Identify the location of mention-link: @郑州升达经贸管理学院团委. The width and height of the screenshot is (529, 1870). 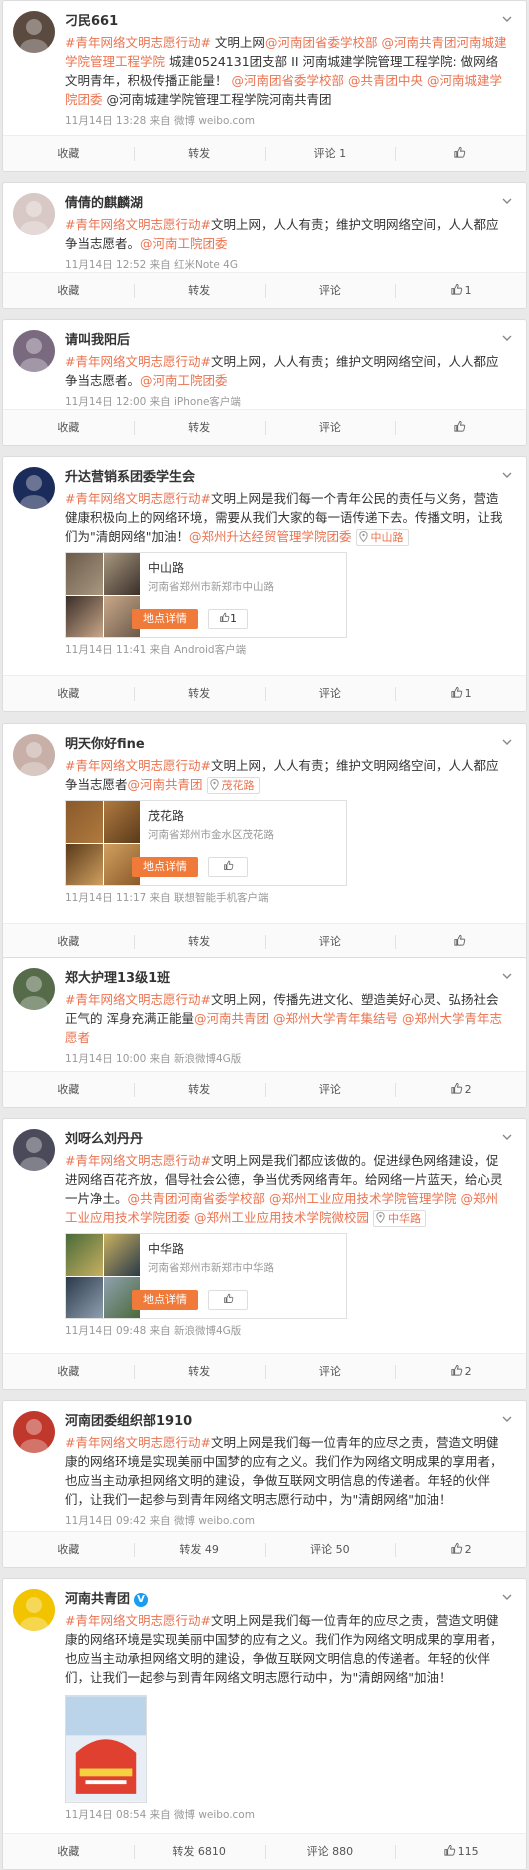
(270, 536).